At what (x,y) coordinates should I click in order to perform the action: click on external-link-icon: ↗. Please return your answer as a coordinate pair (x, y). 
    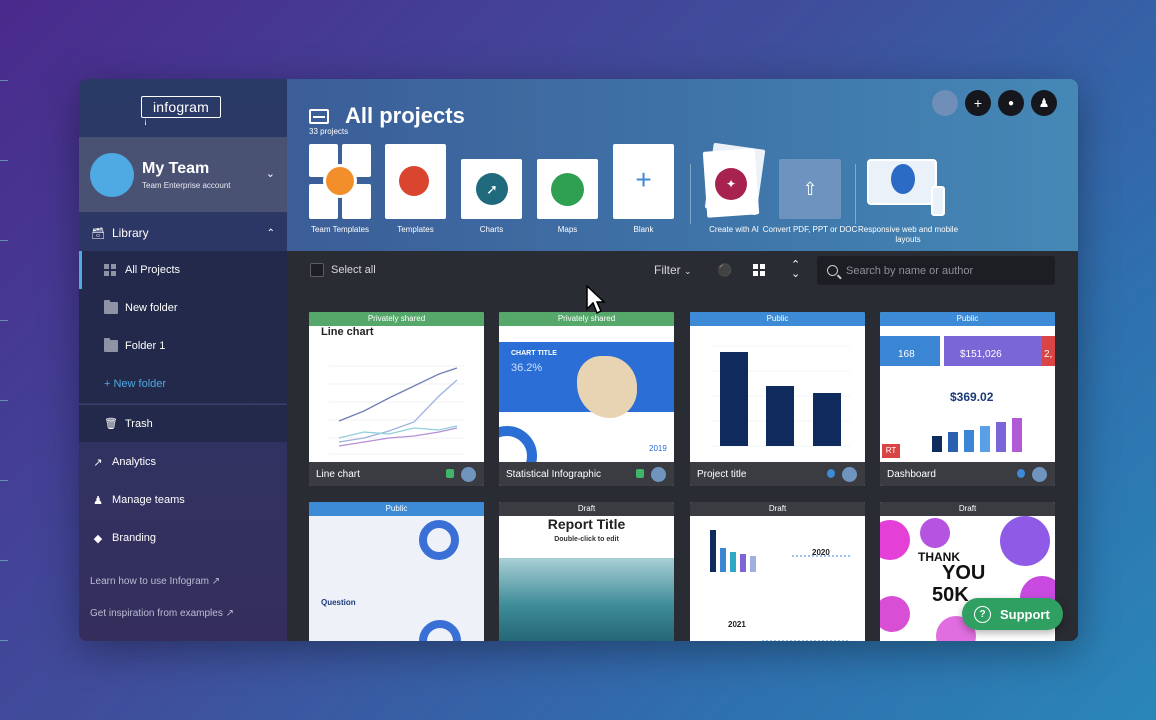
    Looking at the image, I should click on (216, 581).